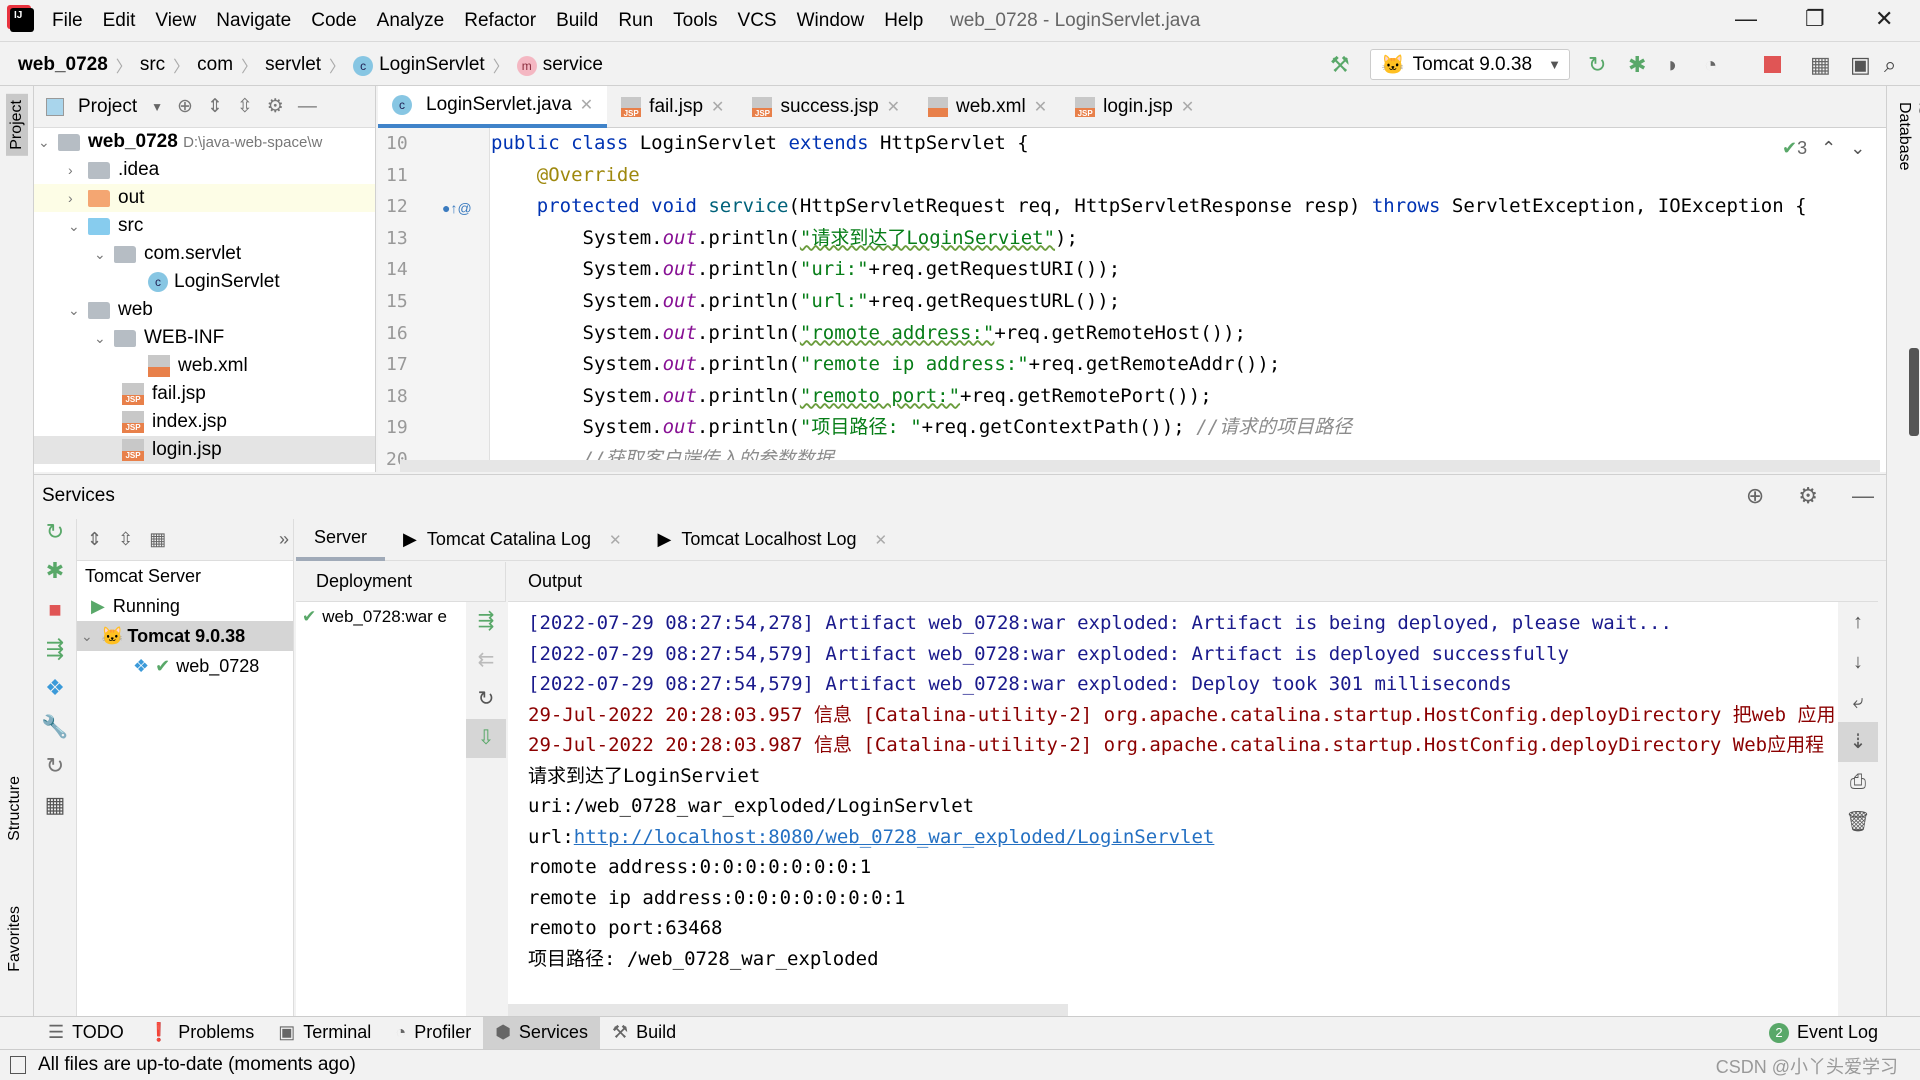 Image resolution: width=1920 pixels, height=1080 pixels. I want to click on scroll-to-end-icon: ⇣, so click(1858, 742).